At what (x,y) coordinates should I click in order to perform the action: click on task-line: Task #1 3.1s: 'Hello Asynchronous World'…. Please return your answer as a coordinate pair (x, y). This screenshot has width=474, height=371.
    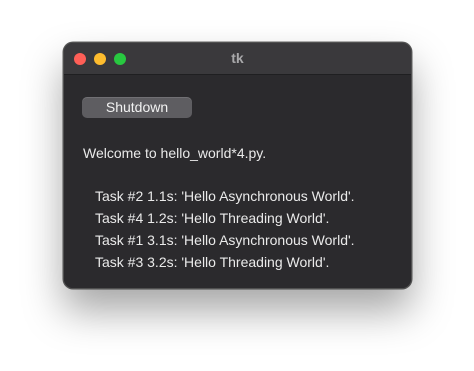
    Looking at the image, I should click on (225, 240).